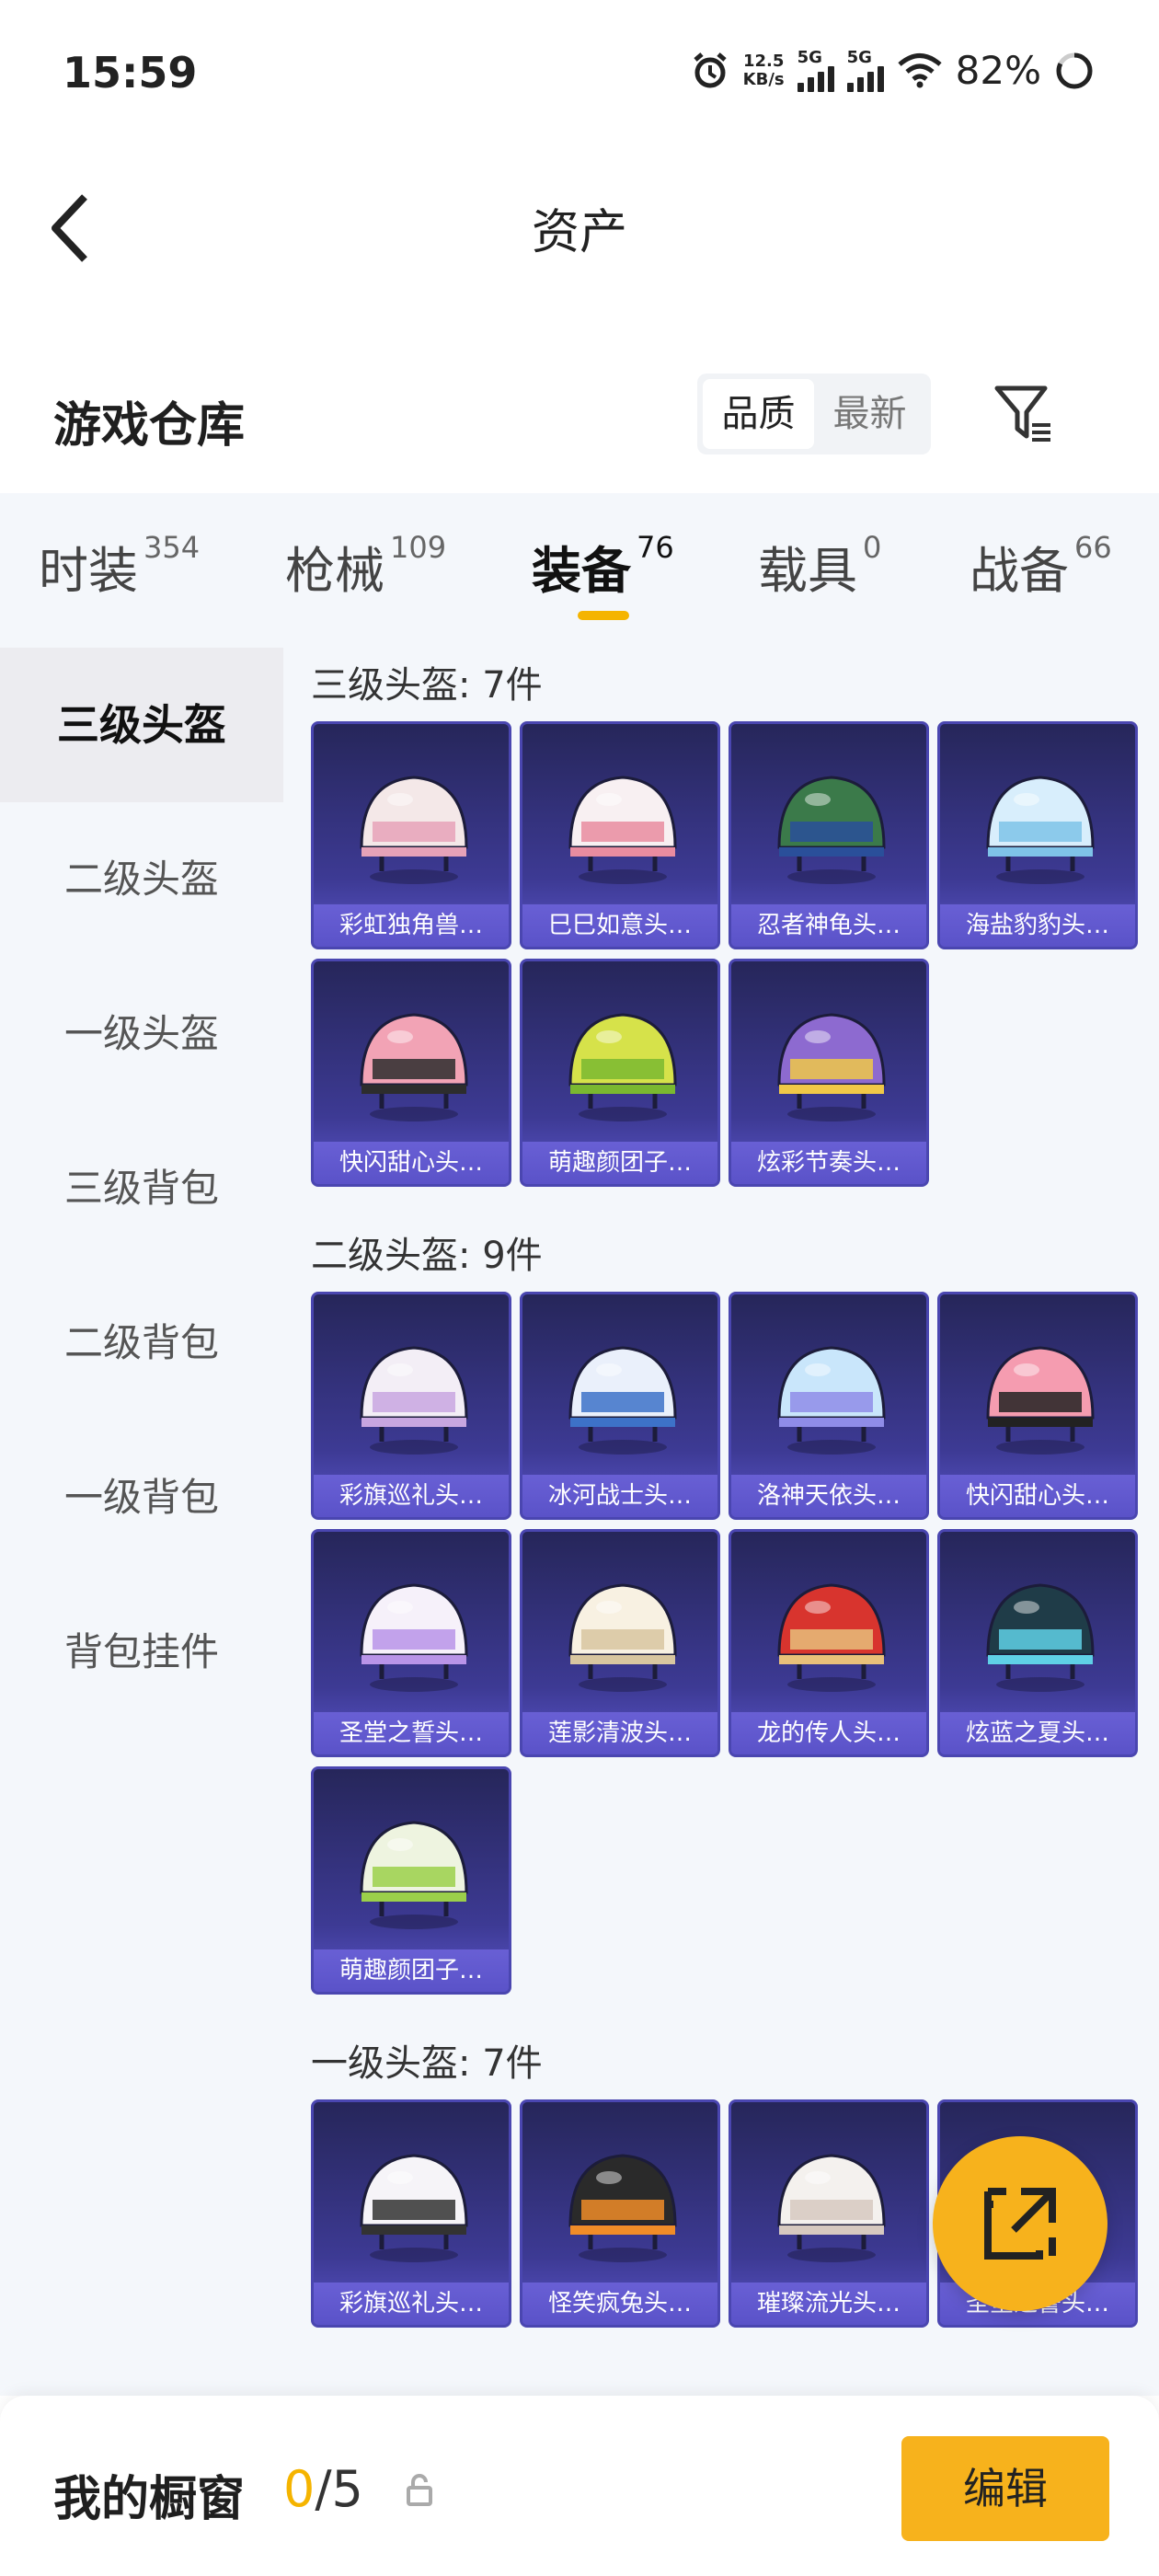 Image resolution: width=1159 pixels, height=2576 pixels. Describe the element at coordinates (427, 1256) in the screenshot. I see `group-title: 二级头盔: 9件` at that location.